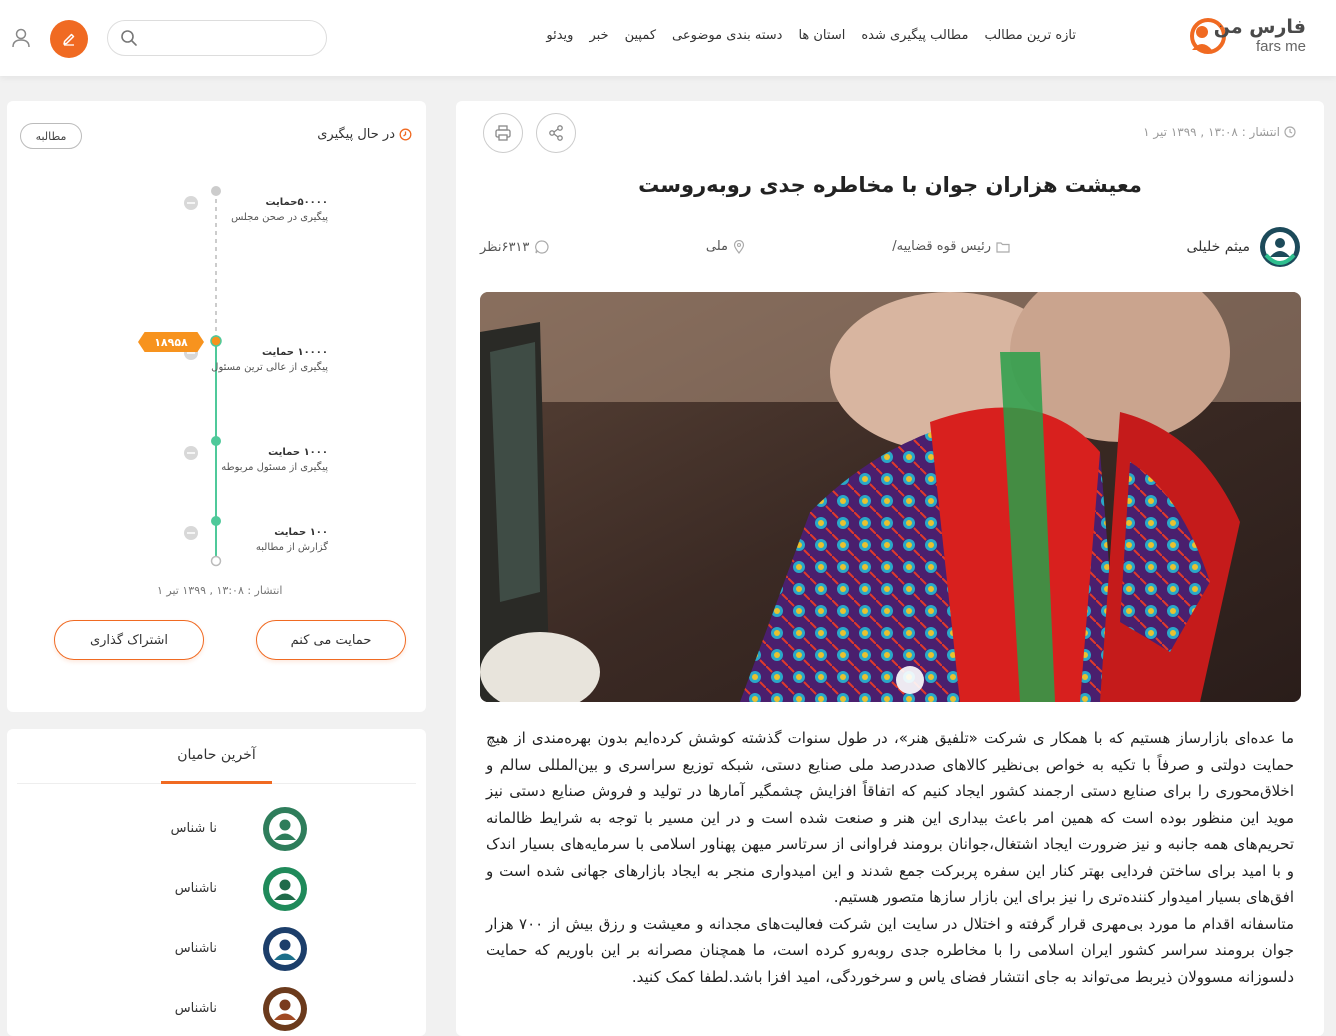 This screenshot has height=1036, width=1336. Describe the element at coordinates (229, 38) in the screenshot. I see `search-input` at that location.